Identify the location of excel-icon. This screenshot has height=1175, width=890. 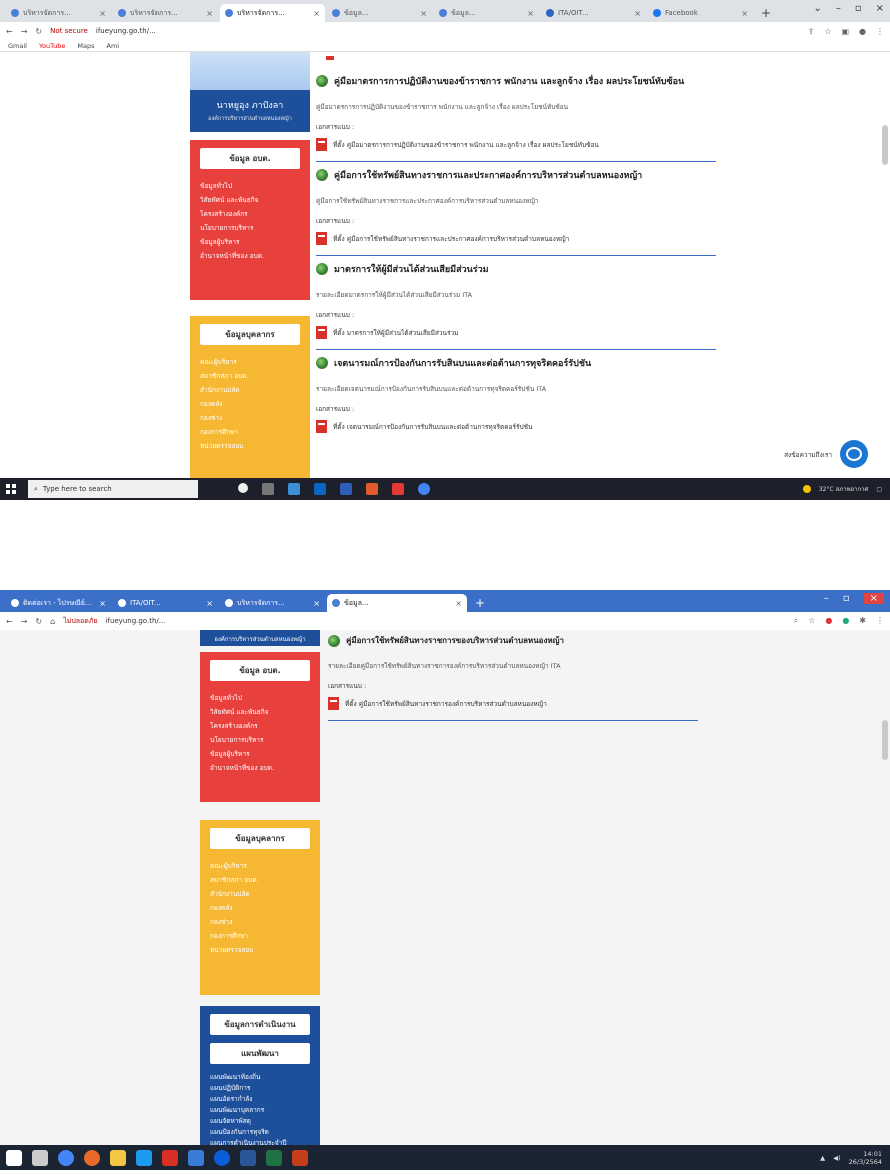
(274, 1157).